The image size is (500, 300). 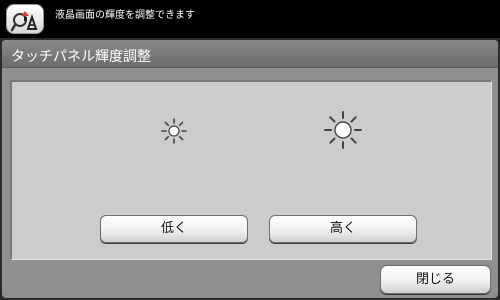 What do you see at coordinates (435, 279) in the screenshot?
I see `close-button: 閉じる` at bounding box center [435, 279].